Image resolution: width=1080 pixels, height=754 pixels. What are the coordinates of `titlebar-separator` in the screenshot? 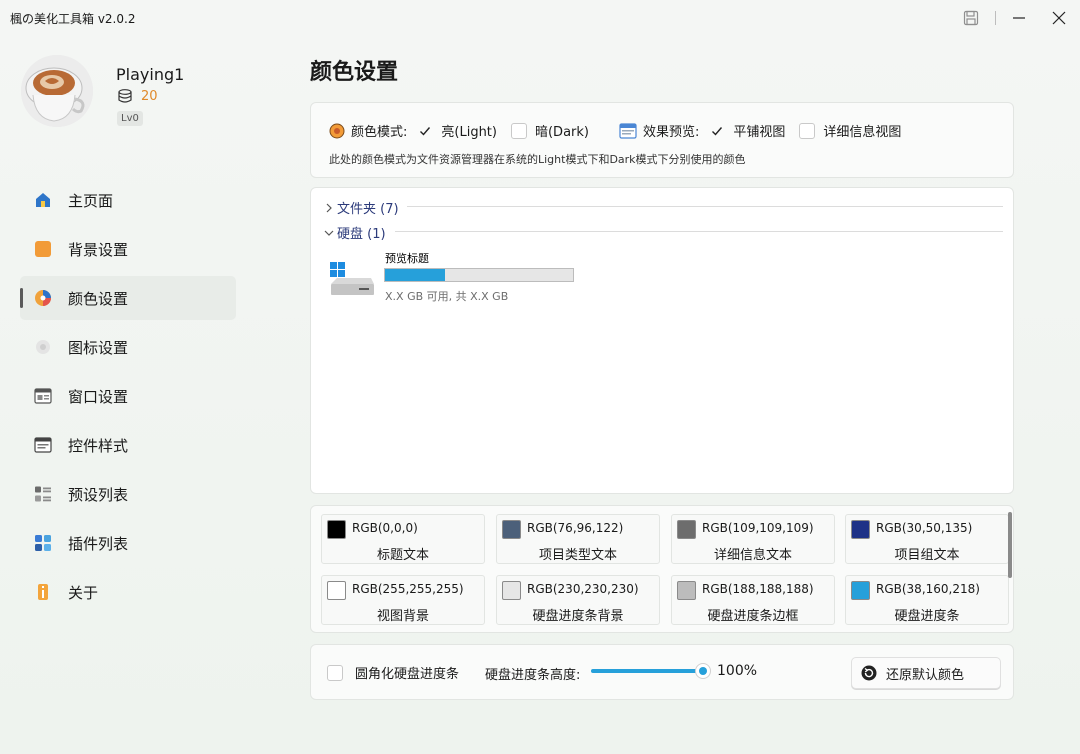 It's located at (995, 18).